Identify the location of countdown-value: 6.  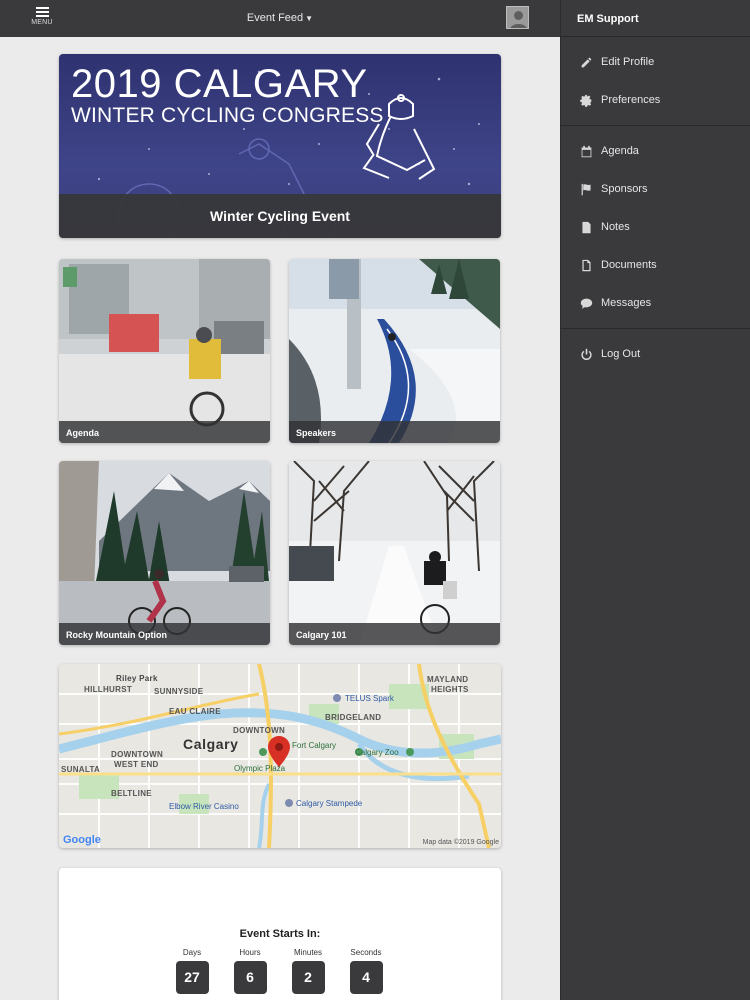
(250, 977).